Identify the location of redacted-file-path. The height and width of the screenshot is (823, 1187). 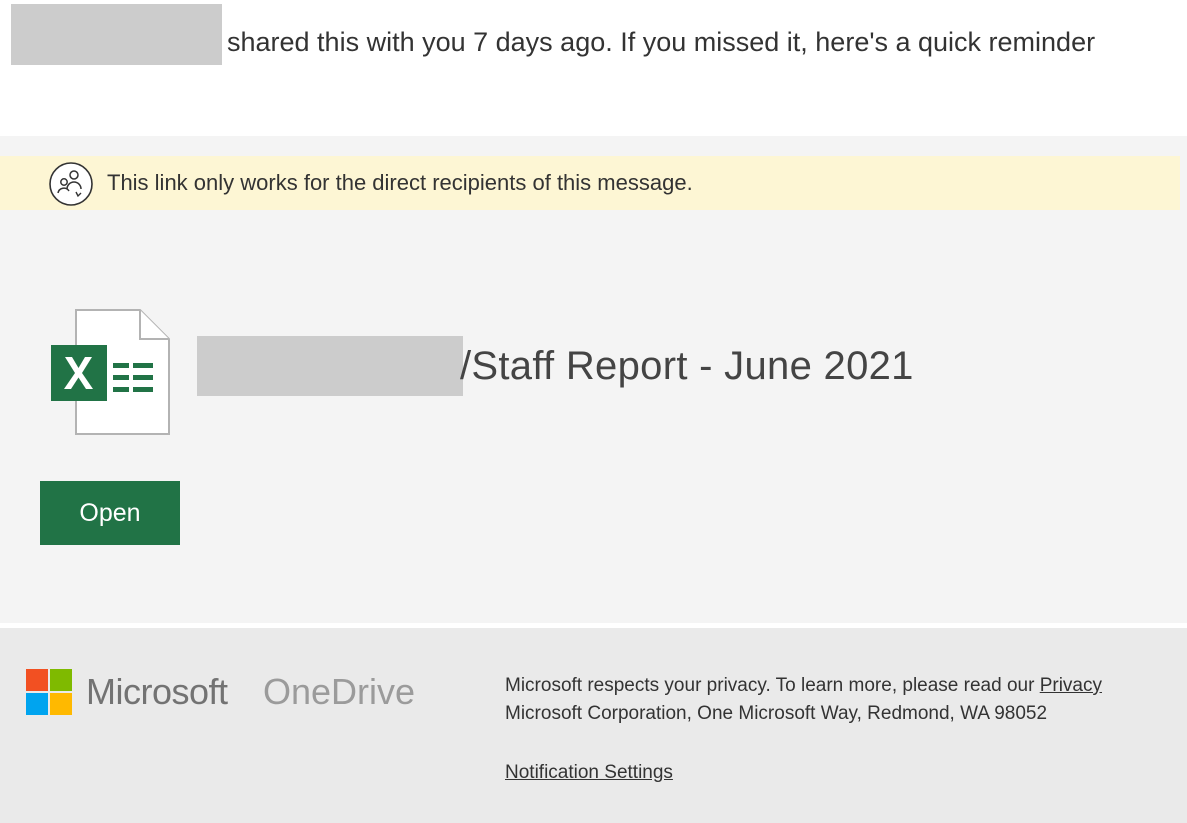
(330, 366).